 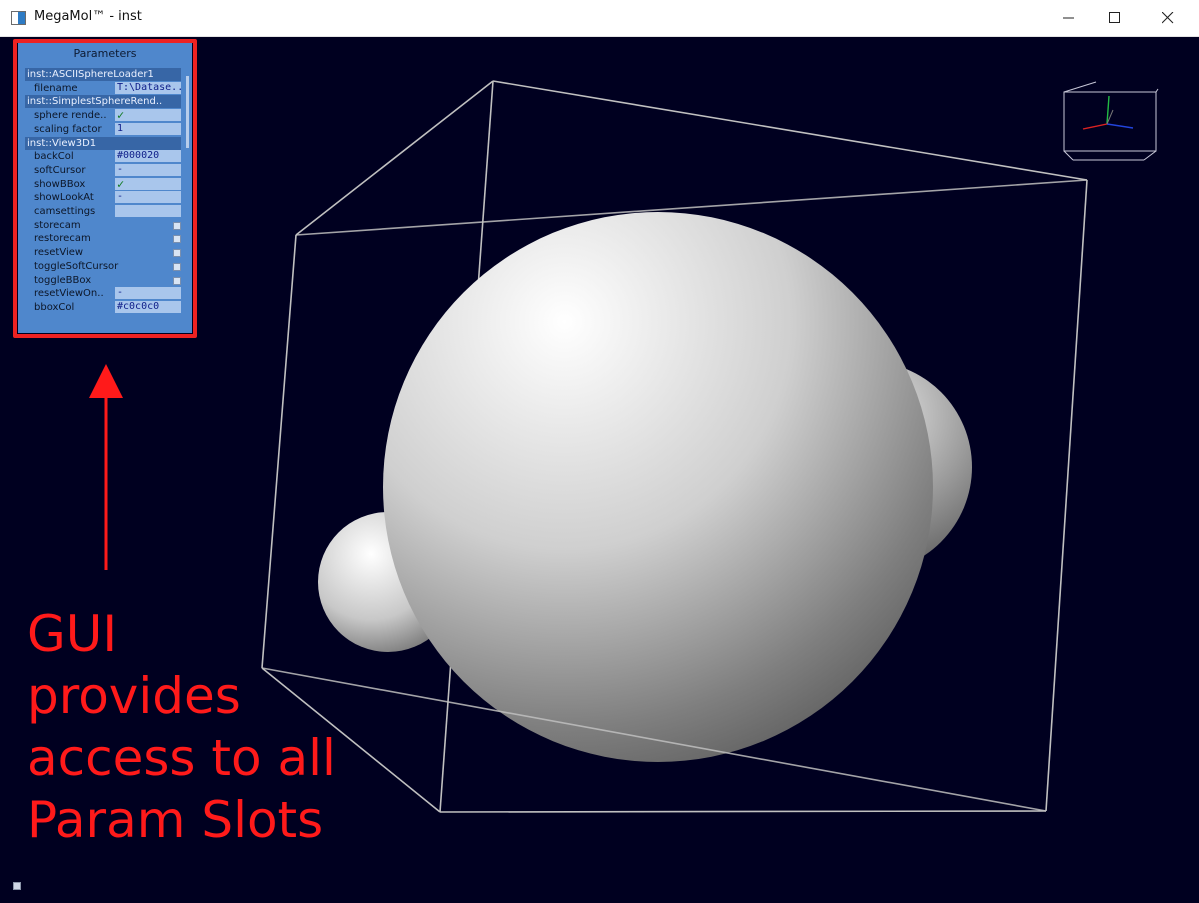 I want to click on annotation-line: provides, so click(x=134, y=696).